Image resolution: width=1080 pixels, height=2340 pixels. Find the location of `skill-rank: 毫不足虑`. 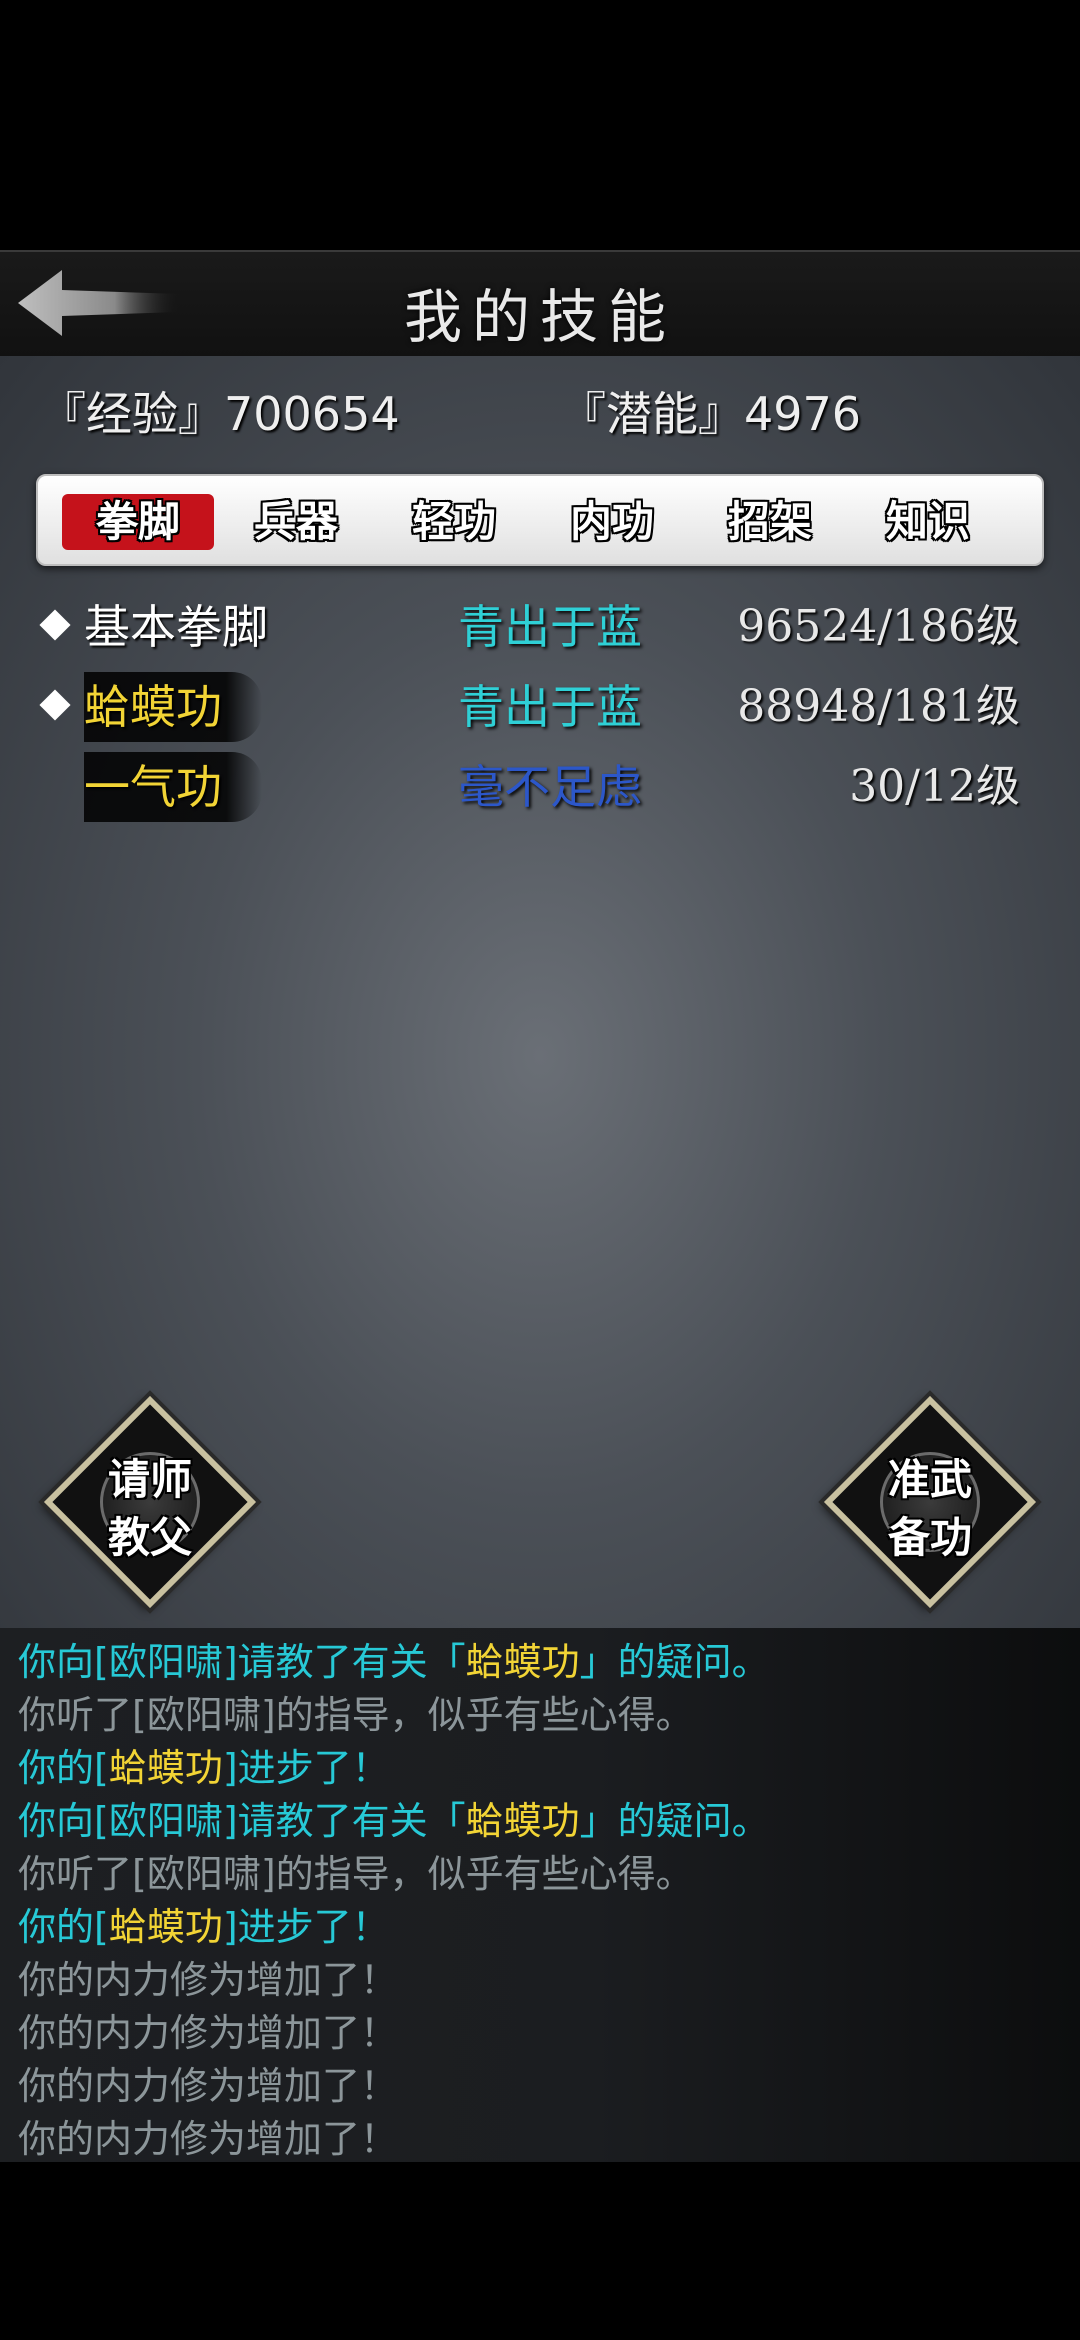

skill-rank: 毫不足虑 is located at coordinates (550, 787).